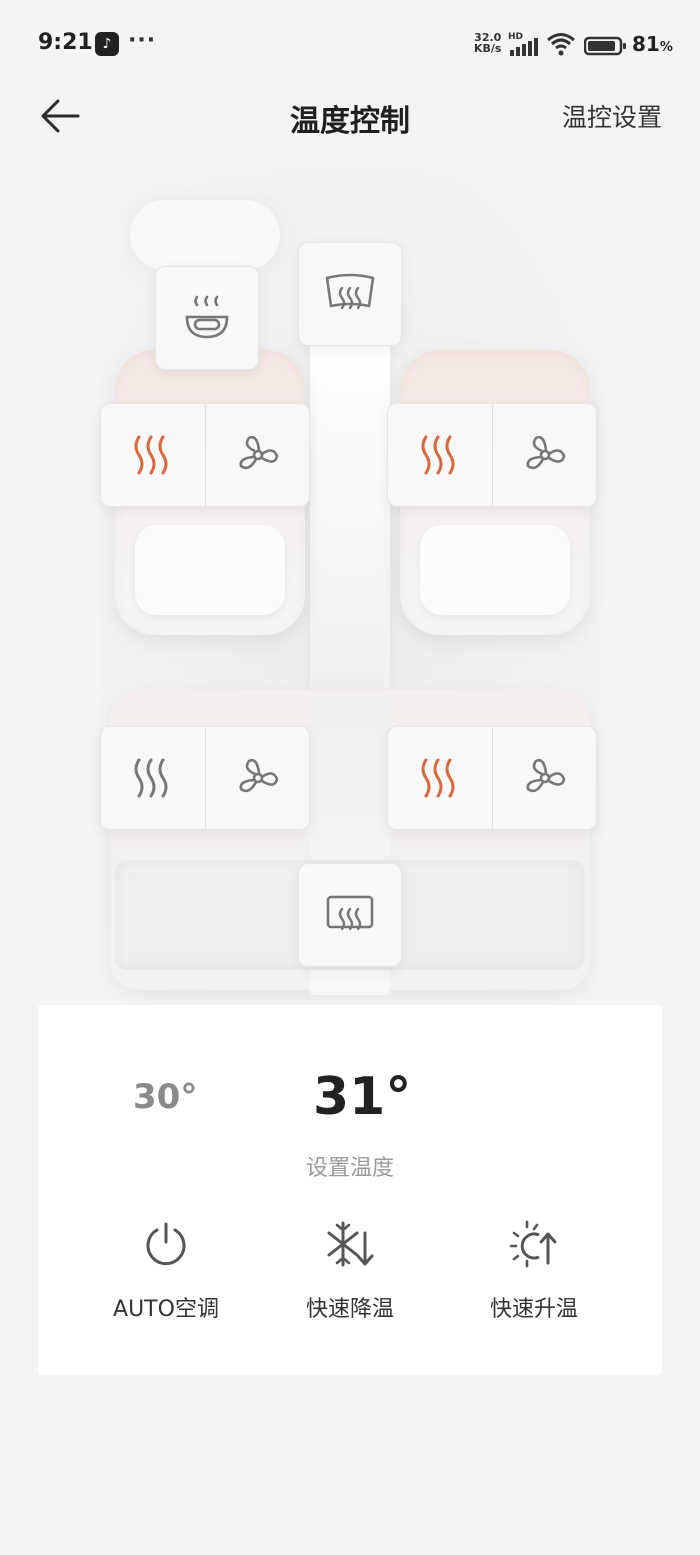  Describe the element at coordinates (534, 1270) in the screenshot. I see `quick-heat-button: 快速升温` at that location.